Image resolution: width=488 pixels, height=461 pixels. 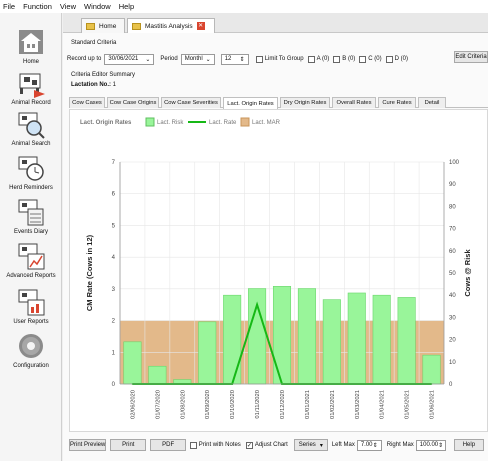 I want to click on close-icon: ✕, so click(x=200, y=26).